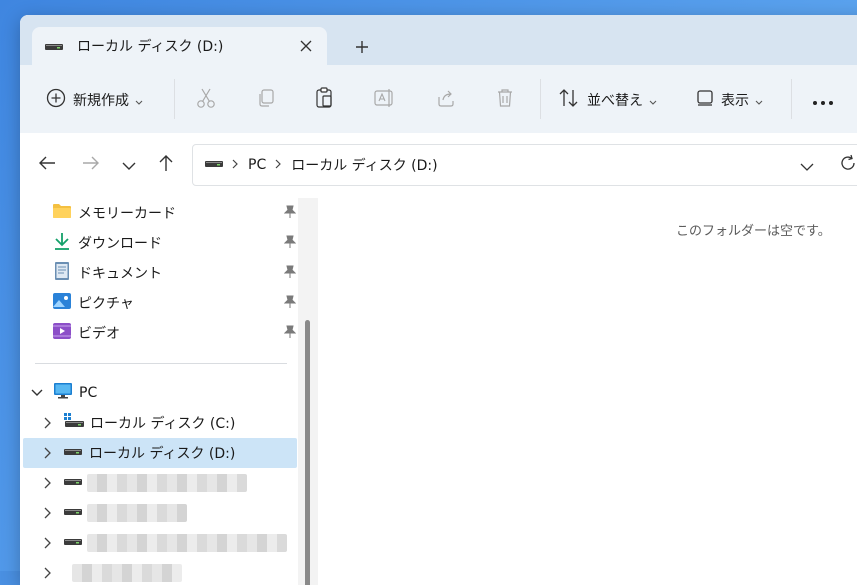 The height and width of the screenshot is (585, 857). I want to click on navigation-scrollbar-thumb, so click(307, 452).